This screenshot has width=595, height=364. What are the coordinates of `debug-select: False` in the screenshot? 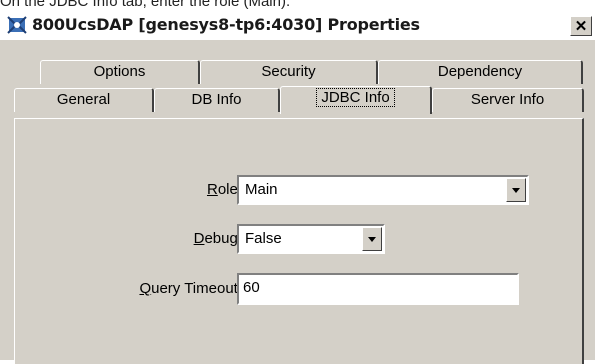 It's located at (311, 239).